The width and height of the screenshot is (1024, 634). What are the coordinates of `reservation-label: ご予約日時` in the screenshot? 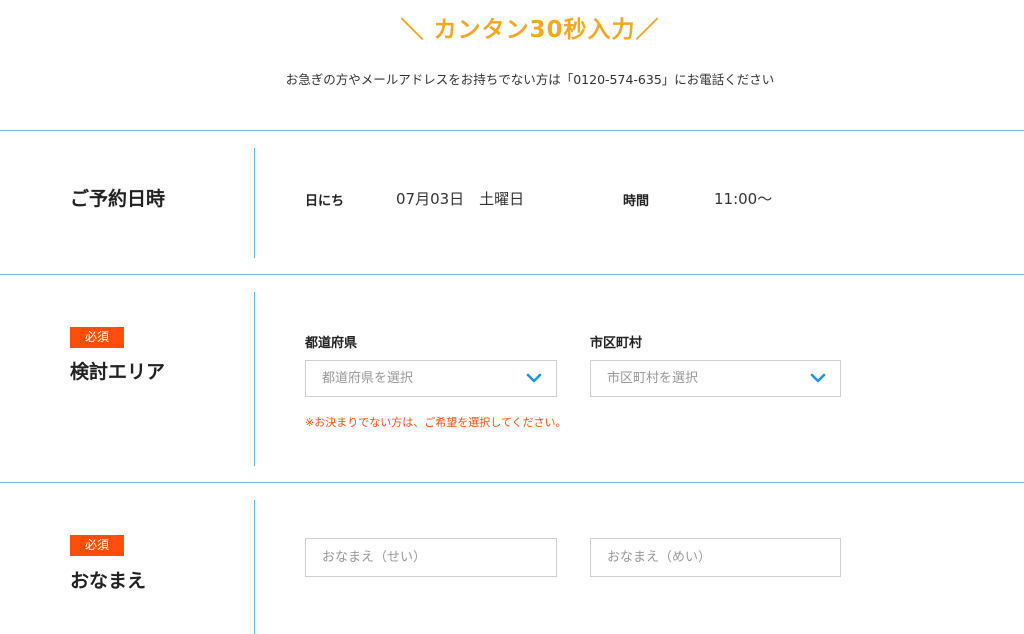 It's located at (118, 199).